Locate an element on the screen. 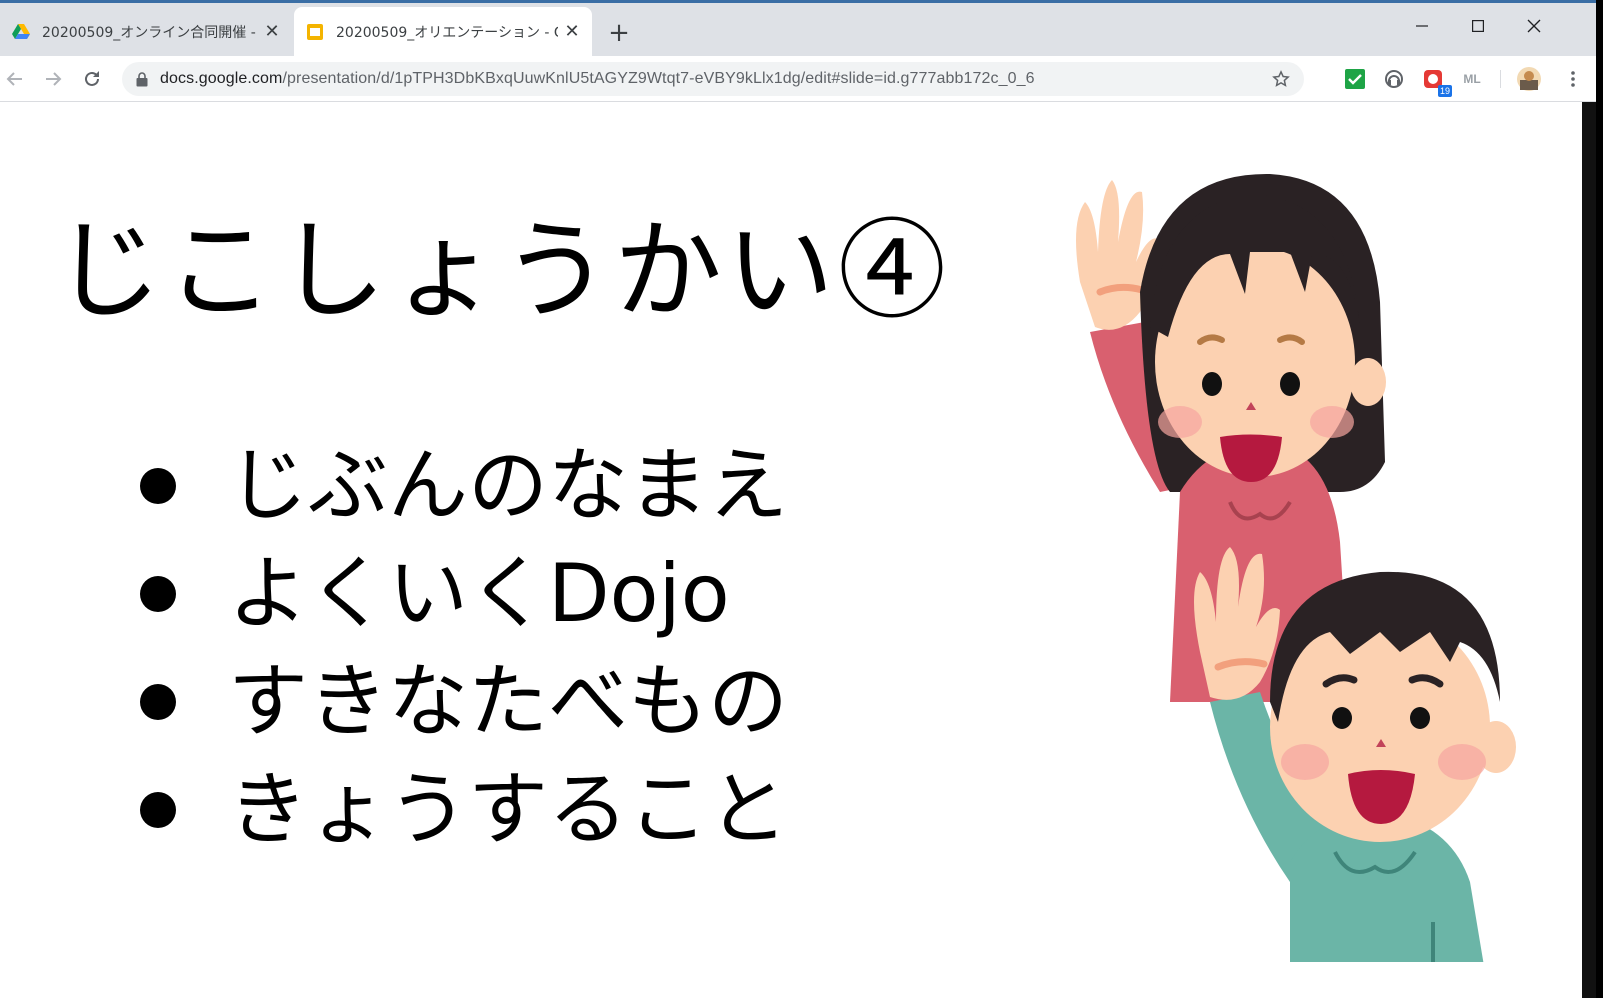 Image resolution: width=1603 pixels, height=998 pixels. minimize-icon is located at coordinates (1422, 26).